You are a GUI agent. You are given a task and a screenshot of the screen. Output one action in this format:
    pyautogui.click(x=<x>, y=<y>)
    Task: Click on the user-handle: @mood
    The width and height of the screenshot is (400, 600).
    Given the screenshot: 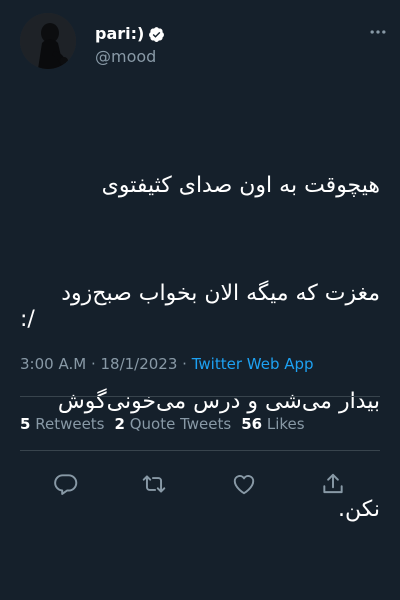 What is the action you would take?
    pyautogui.click(x=125, y=57)
    